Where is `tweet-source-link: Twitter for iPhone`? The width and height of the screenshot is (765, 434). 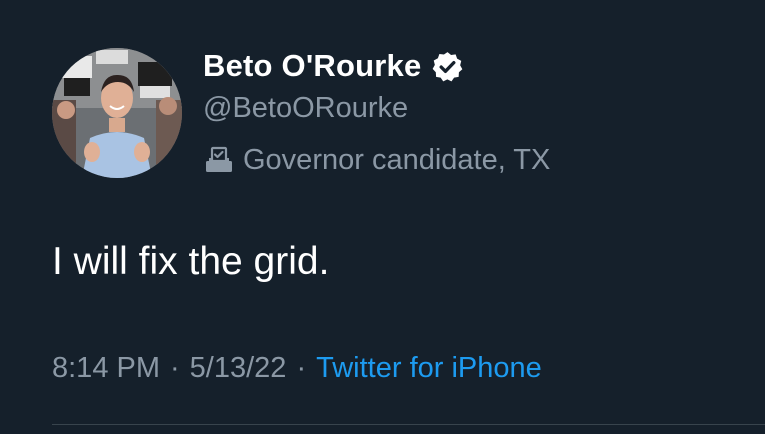
tweet-source-link: Twitter for iPhone is located at coordinates (429, 368).